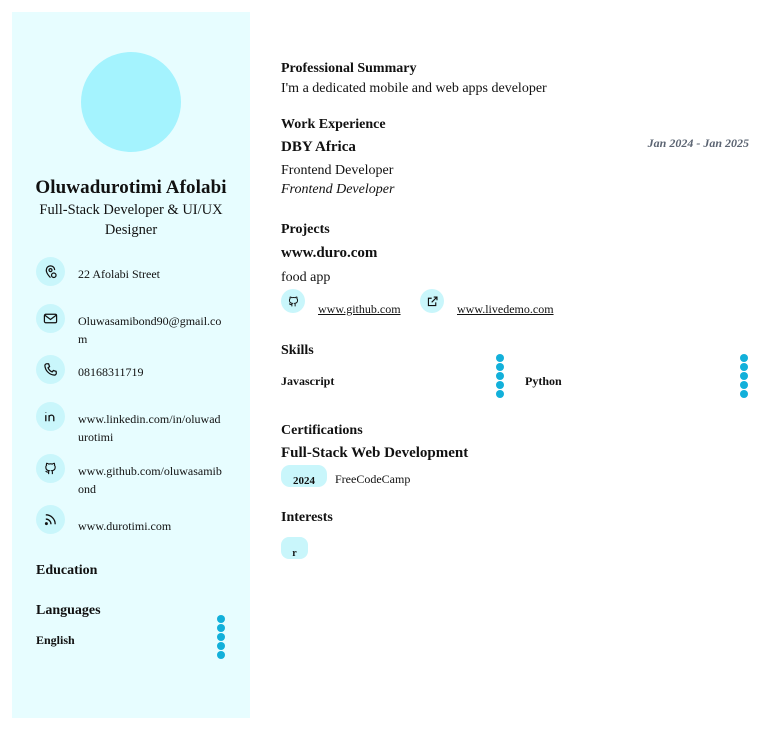 This screenshot has height=739, width=758. Describe the element at coordinates (152, 428) in the screenshot. I see `contact-linkedin-text: www.linkedin.com/in/oluwadurotimi` at that location.